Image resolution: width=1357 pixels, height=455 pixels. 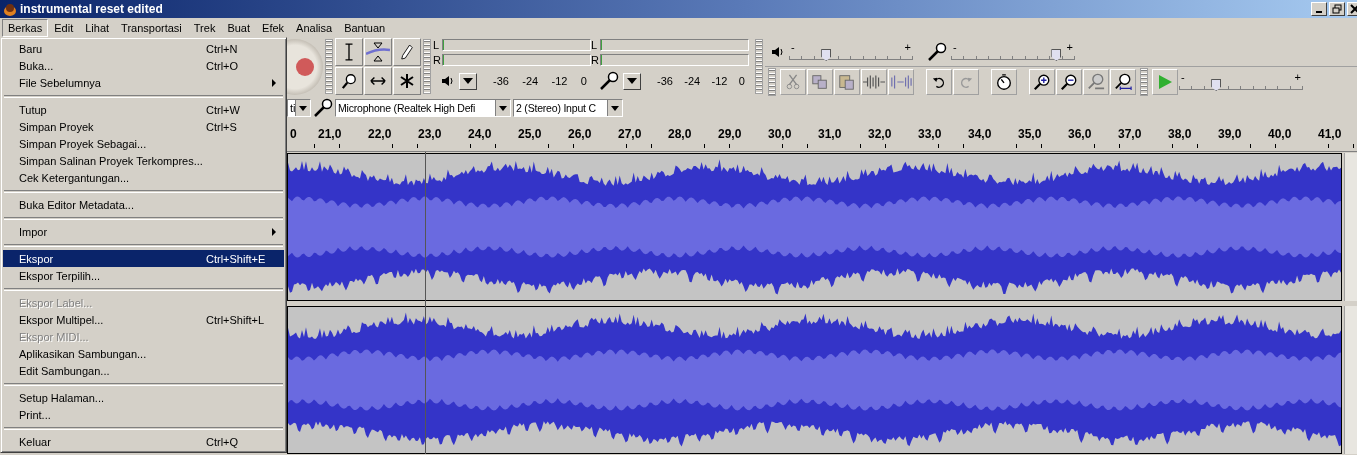 What do you see at coordinates (378, 81) in the screenshot?
I see `time-shift-tool-button` at bounding box center [378, 81].